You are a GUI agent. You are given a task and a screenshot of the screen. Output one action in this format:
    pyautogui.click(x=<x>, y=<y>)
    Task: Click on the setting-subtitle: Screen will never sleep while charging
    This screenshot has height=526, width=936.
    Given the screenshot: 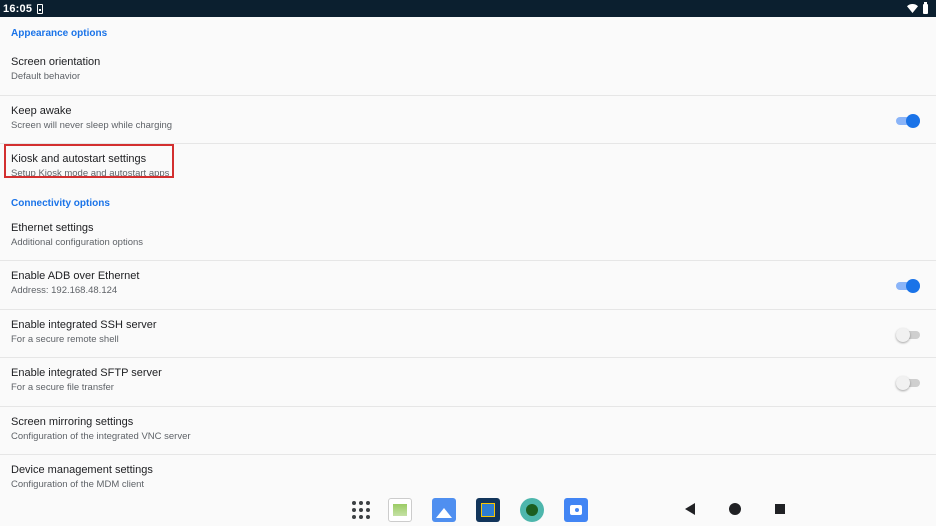 What is the action you would take?
    pyautogui.click(x=92, y=125)
    